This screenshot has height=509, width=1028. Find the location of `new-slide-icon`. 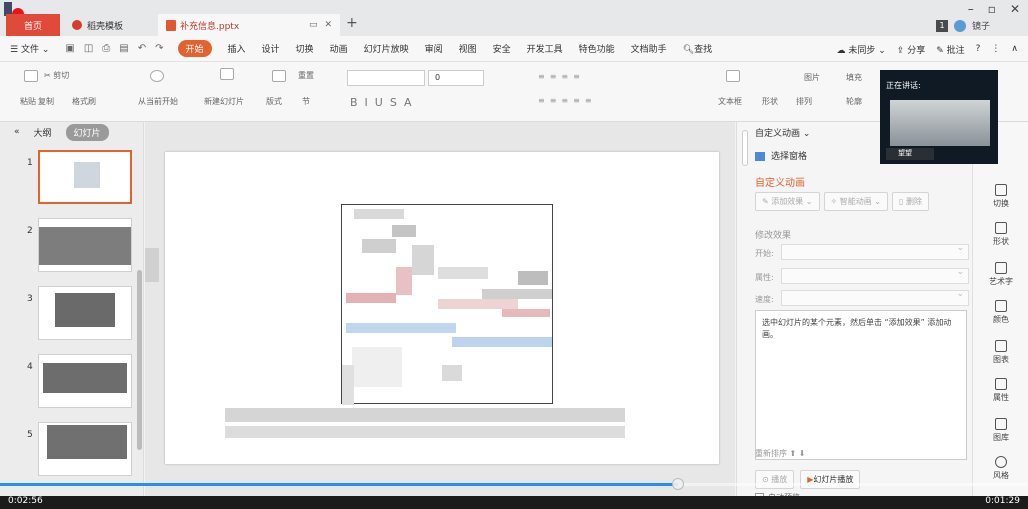

new-slide-icon is located at coordinates (227, 74).